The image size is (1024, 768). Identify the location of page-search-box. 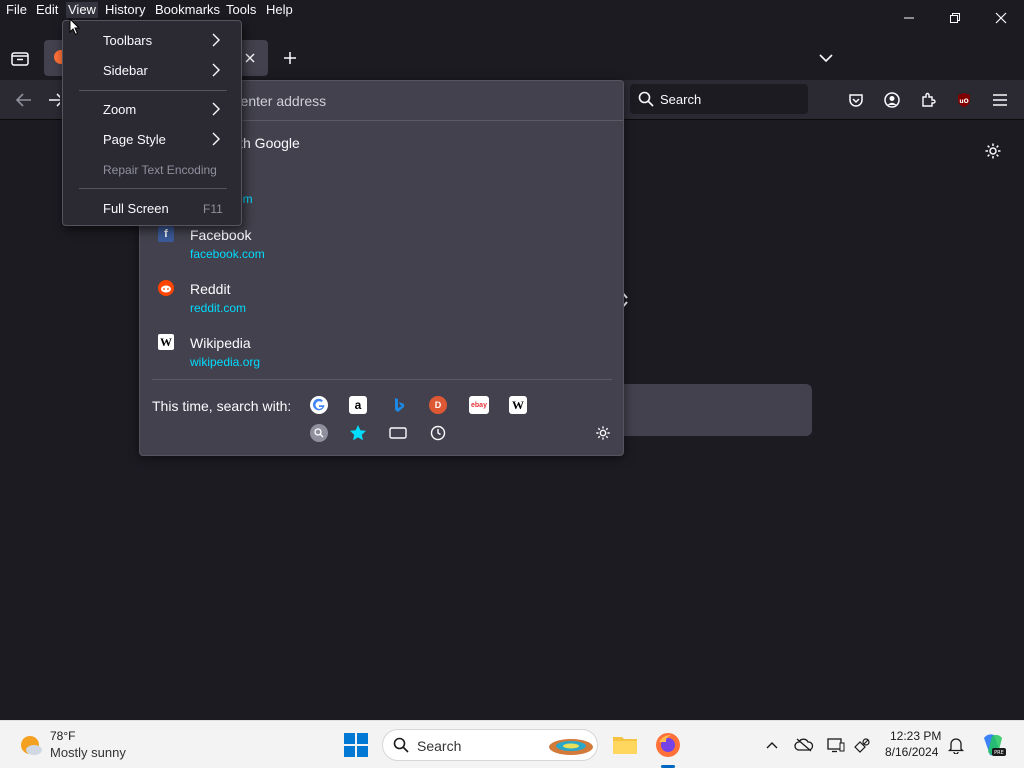
(706, 410).